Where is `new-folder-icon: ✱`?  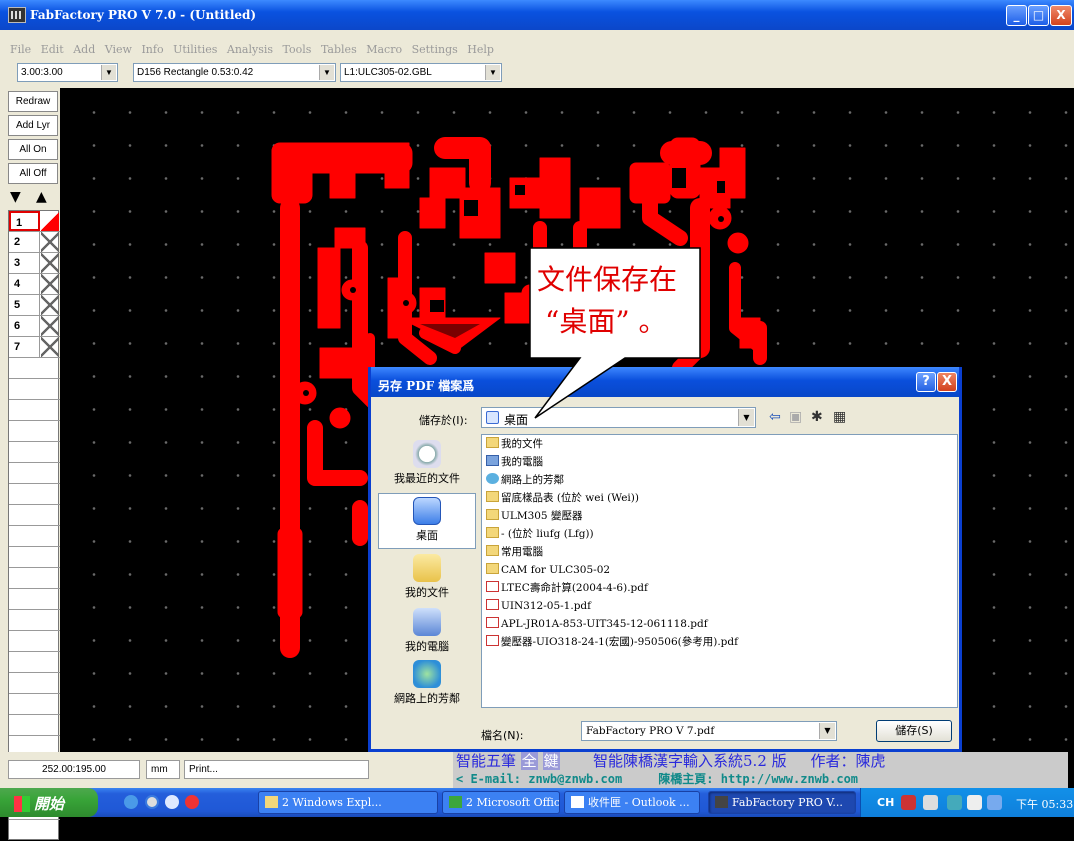 new-folder-icon: ✱ is located at coordinates (817, 417).